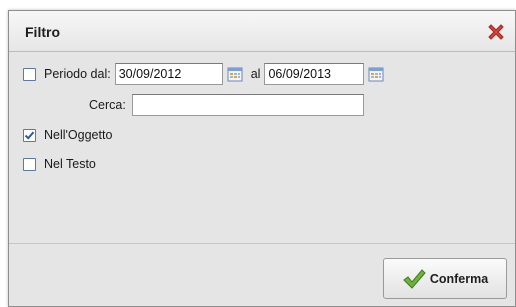  Describe the element at coordinates (77, 74) in the screenshot. I see `periodo-label: Periodo dal:` at that location.